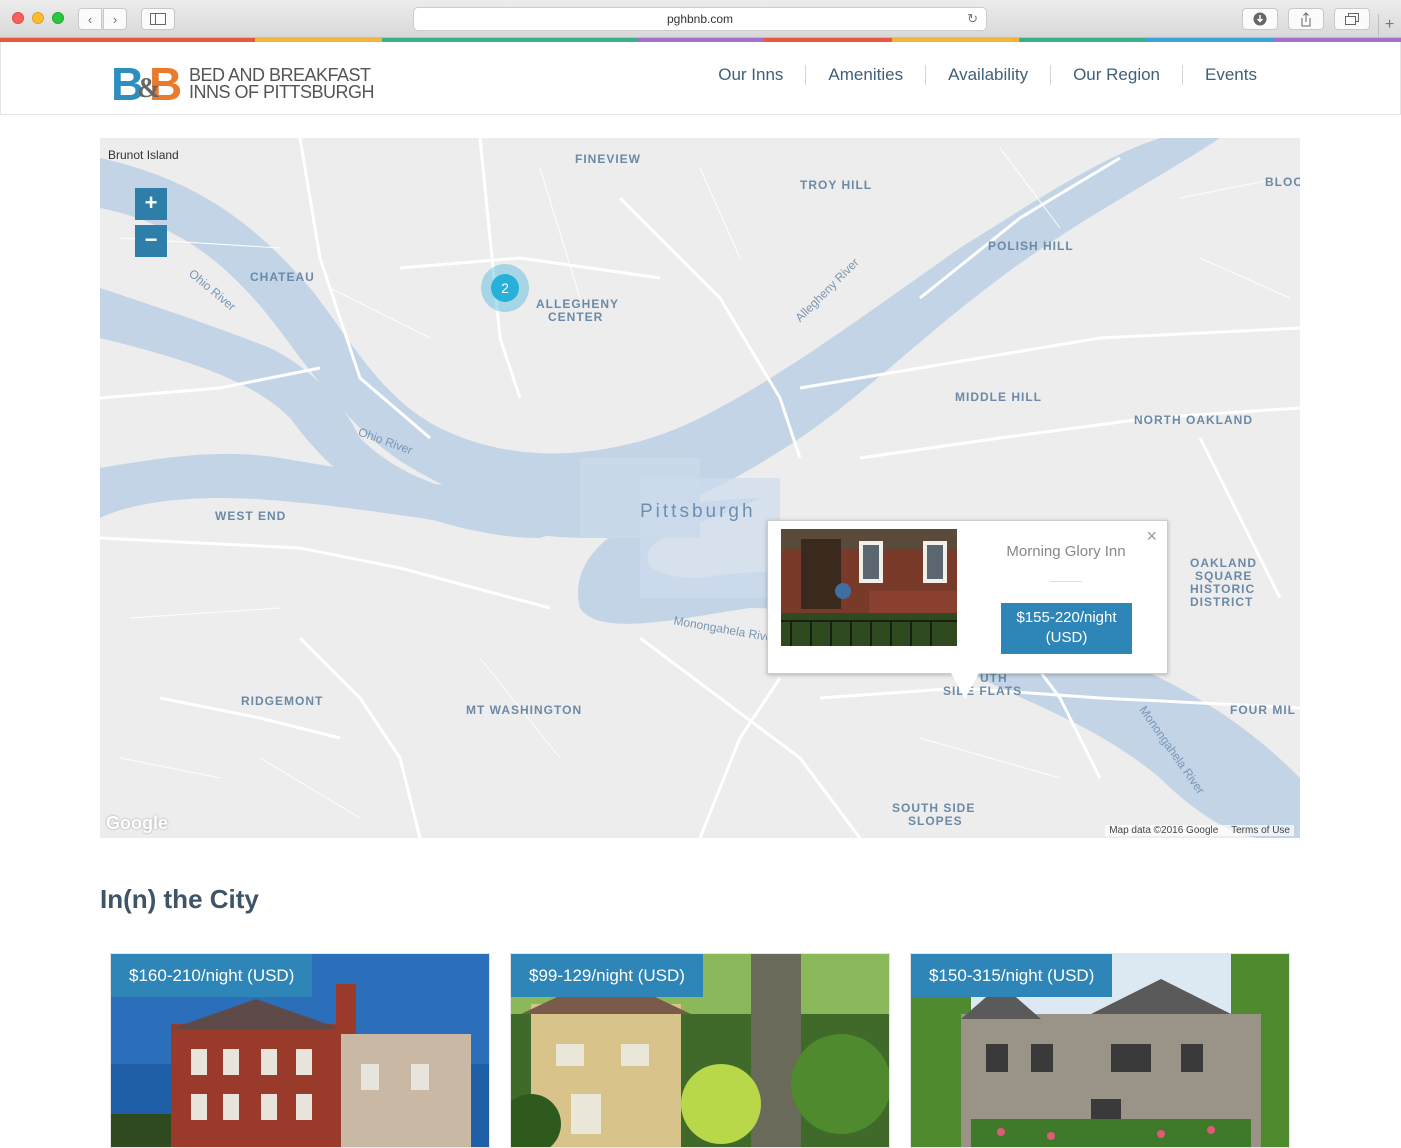  I want to click on nav-our-region: Our Region, so click(1116, 75).